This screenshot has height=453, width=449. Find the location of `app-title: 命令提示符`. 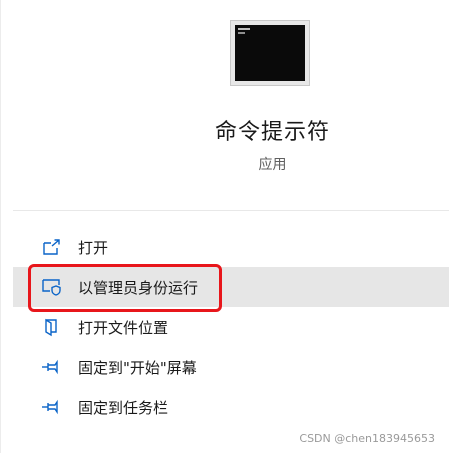

app-title: 命令提示符 is located at coordinates (272, 132).